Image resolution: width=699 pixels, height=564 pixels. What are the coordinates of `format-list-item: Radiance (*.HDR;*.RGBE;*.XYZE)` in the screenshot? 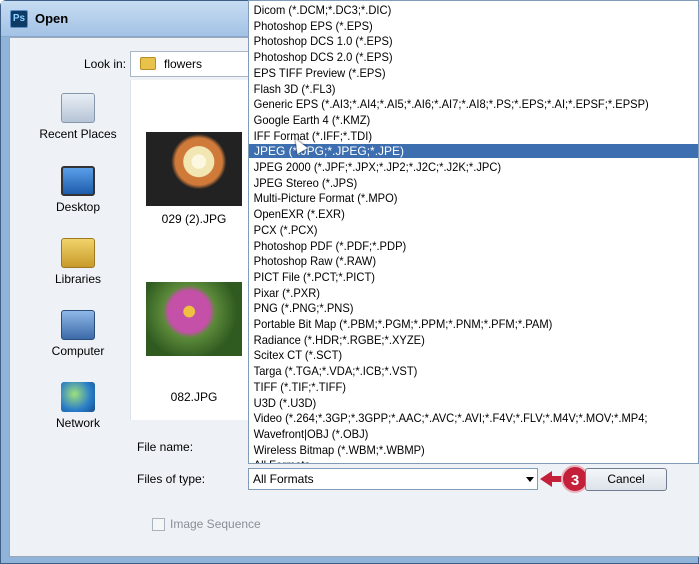 It's located at (458, 340).